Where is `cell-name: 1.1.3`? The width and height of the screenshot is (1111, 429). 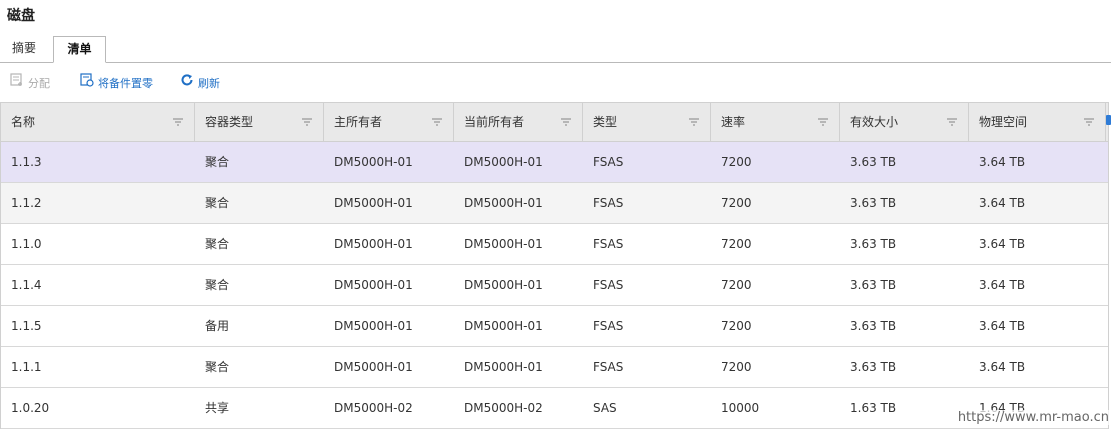 cell-name: 1.1.3 is located at coordinates (26, 162).